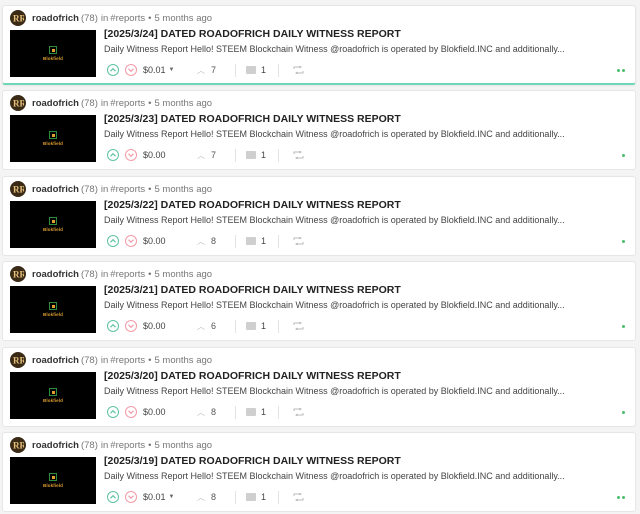 The image size is (640, 514). I want to click on comment-icon, so click(251, 497).